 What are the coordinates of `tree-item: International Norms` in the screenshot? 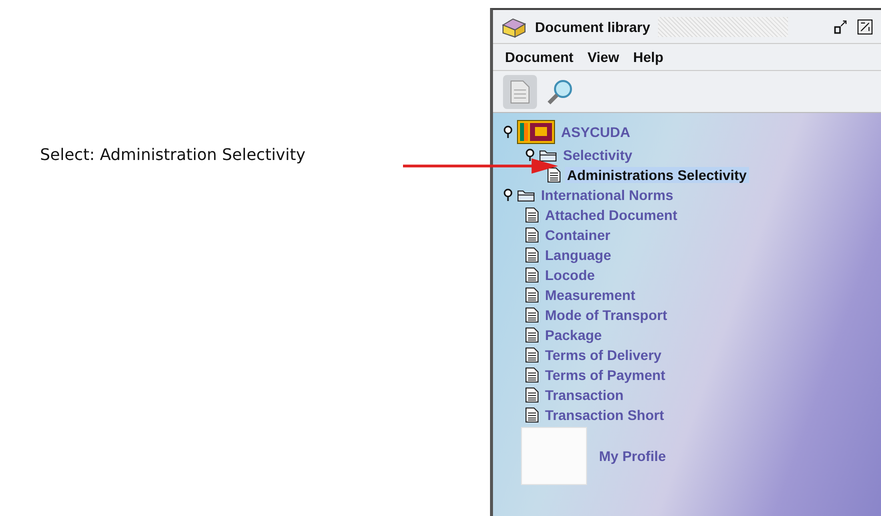 It's located at (607, 195).